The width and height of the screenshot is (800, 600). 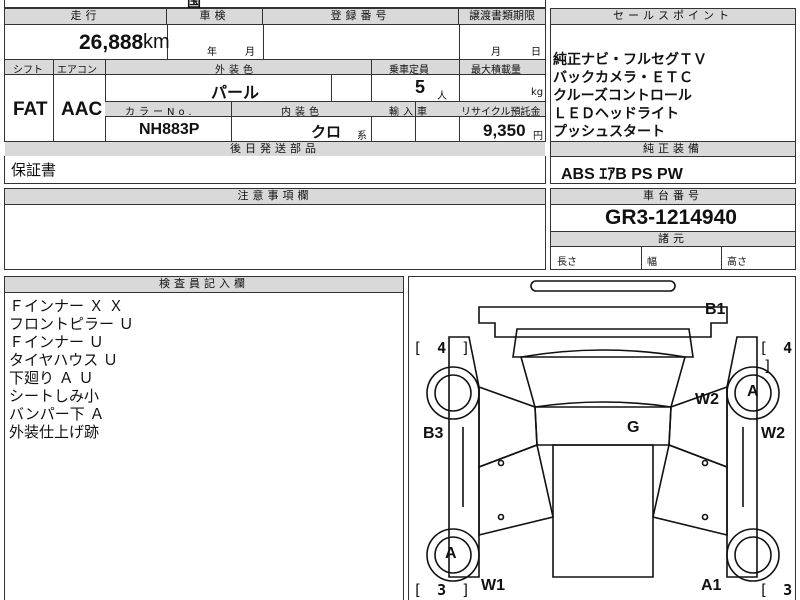 What do you see at coordinates (603, 343) in the screenshot?
I see `hood` at bounding box center [603, 343].